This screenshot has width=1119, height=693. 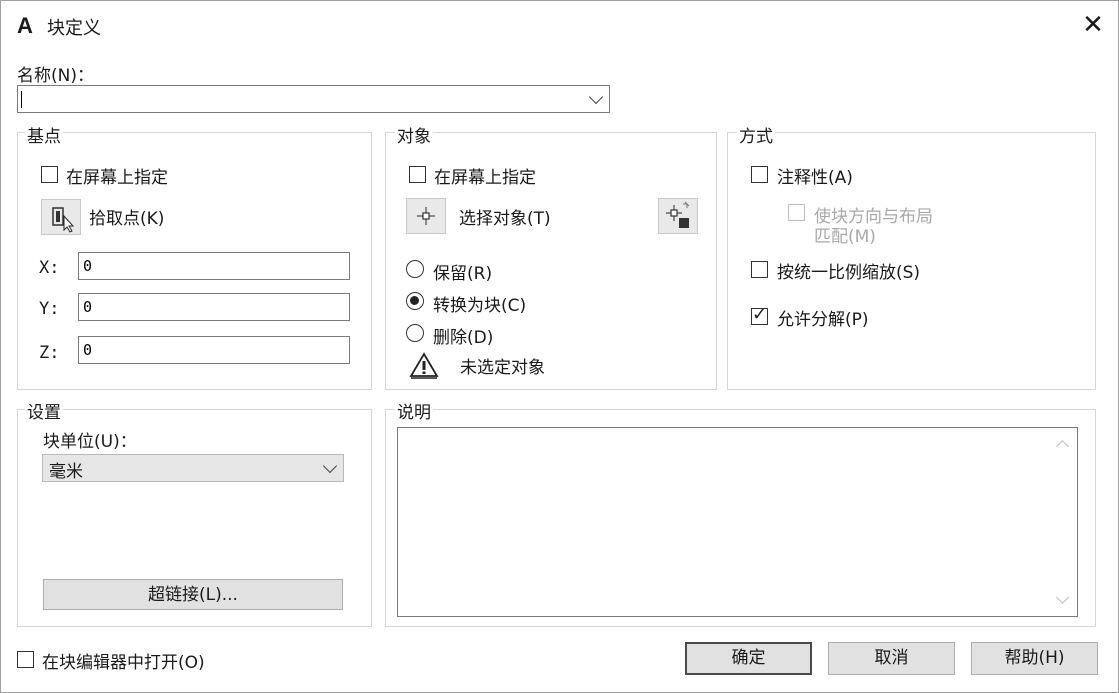 I want to click on autocad-logo-icon: A, so click(x=25, y=25).